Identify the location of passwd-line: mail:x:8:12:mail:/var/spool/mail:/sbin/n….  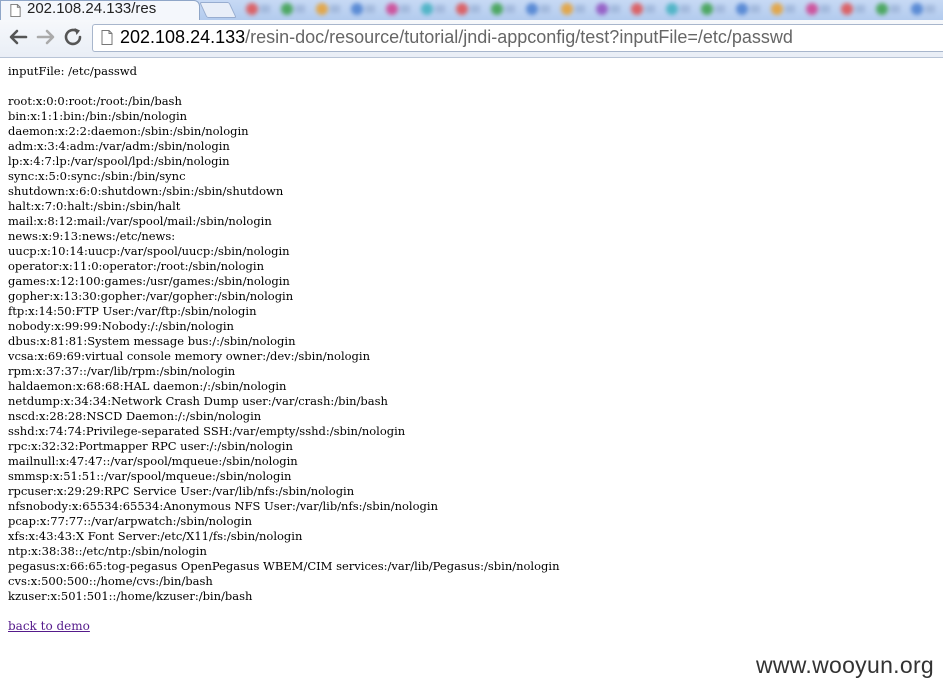
(140, 221).